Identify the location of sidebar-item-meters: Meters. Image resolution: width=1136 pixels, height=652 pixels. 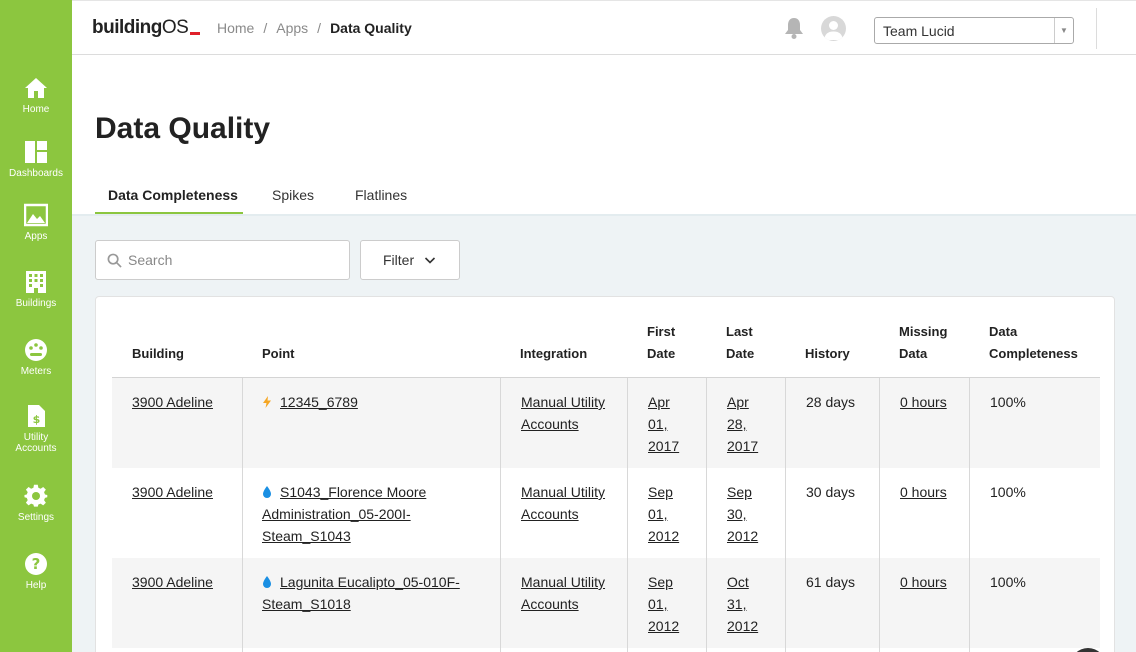
(36, 357).